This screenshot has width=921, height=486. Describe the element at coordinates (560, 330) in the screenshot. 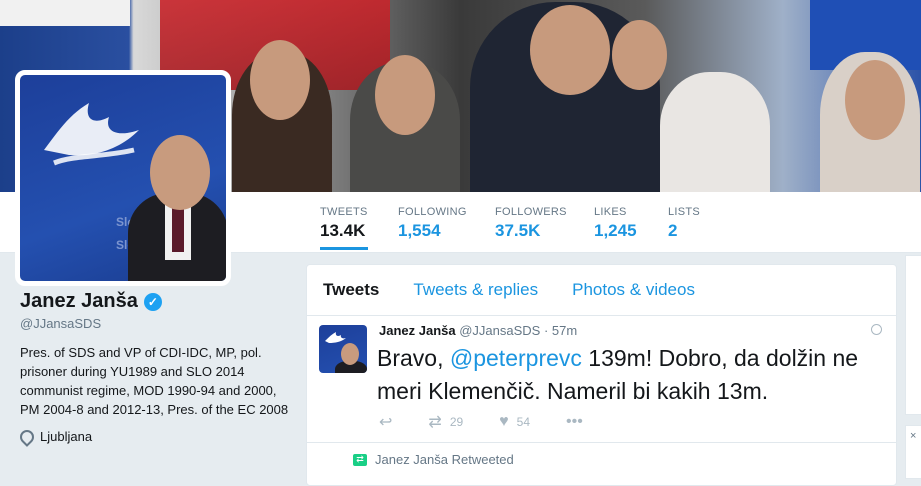

I see `tweet-time: · 57m` at that location.